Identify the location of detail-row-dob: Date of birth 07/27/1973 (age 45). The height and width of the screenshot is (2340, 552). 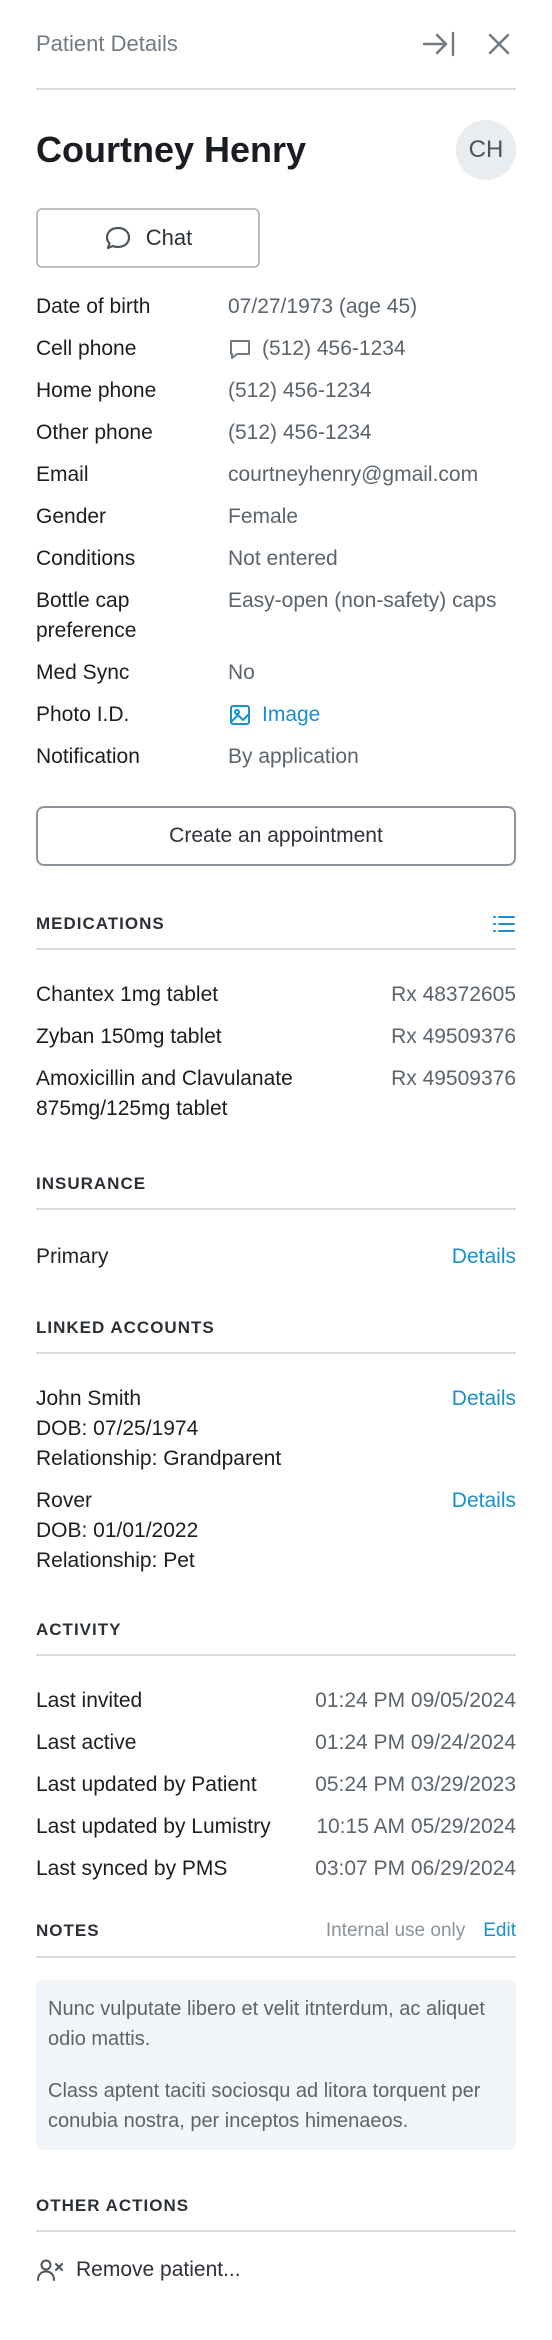
(276, 307).